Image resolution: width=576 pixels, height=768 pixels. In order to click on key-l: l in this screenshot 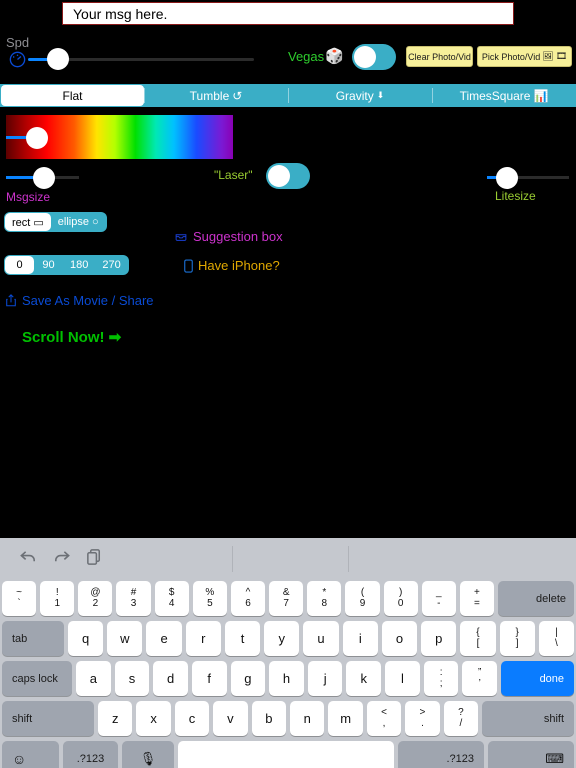, I will do `click(402, 678)`.